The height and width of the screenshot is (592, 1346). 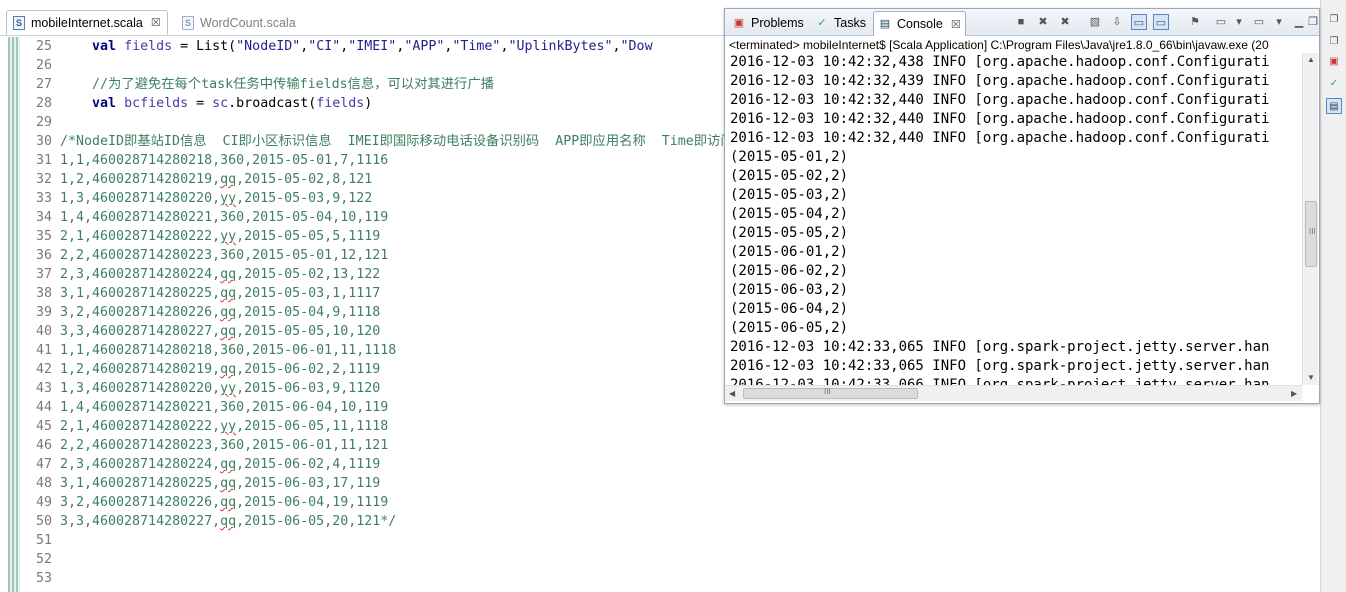 I want to click on code-line: 1,3,460028714280220,yy,2015-05-03,9,122, so click(x=410, y=198).